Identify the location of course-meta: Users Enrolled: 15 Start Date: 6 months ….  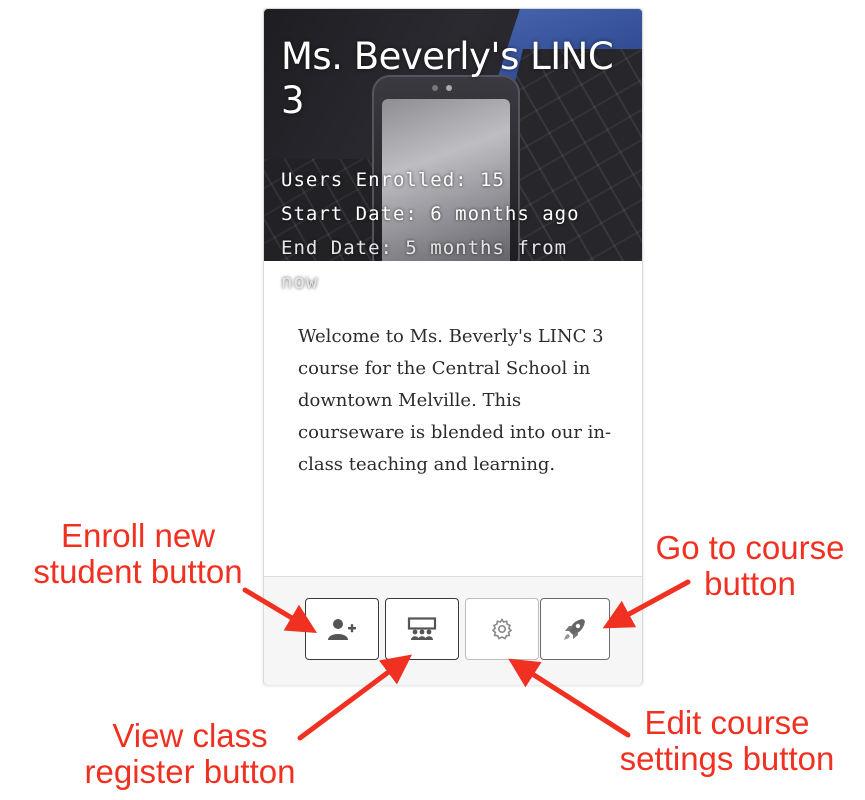
(446, 231).